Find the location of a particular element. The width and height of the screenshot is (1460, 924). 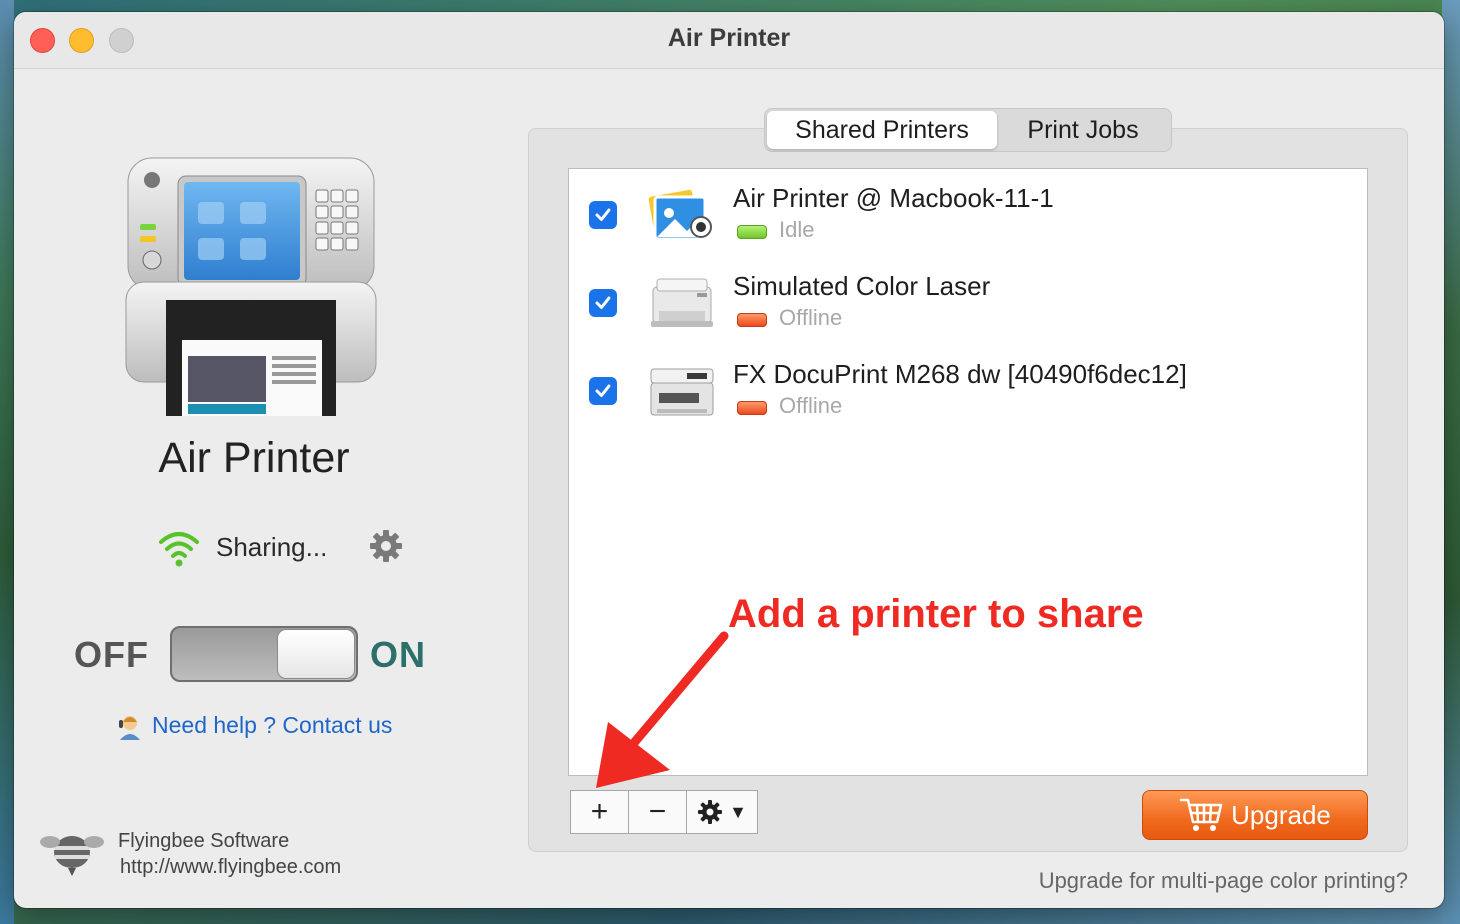

company-name: Flyingbee Software is located at coordinates (204, 841).